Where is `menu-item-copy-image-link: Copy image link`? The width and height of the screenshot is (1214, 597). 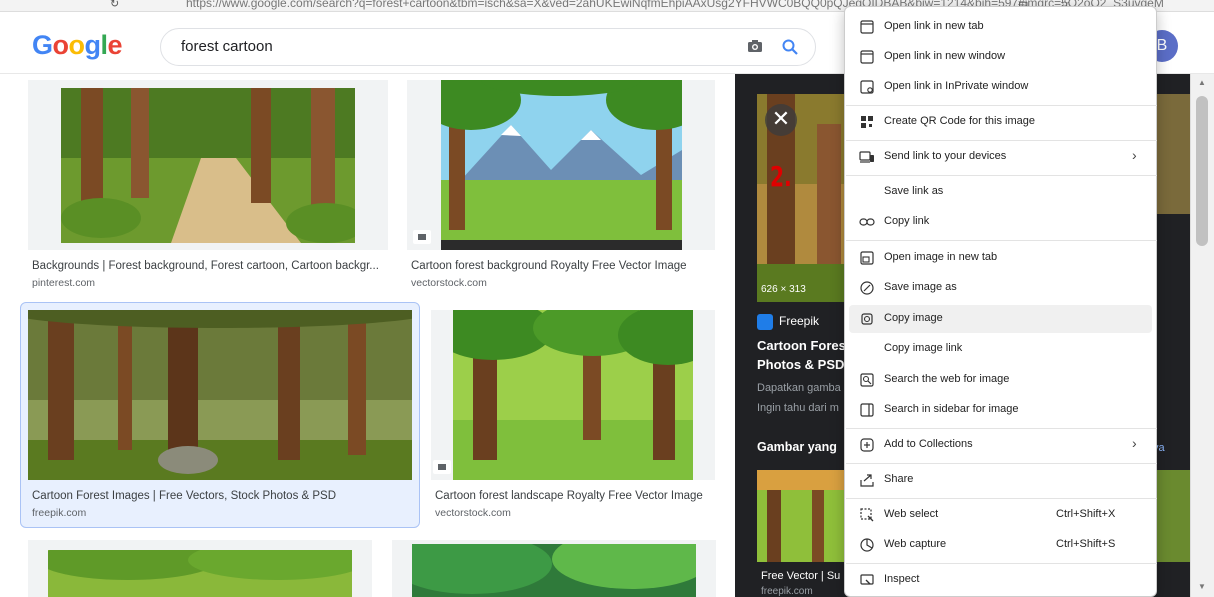
menu-item-copy-image-link: Copy image link is located at coordinates (1000, 349).